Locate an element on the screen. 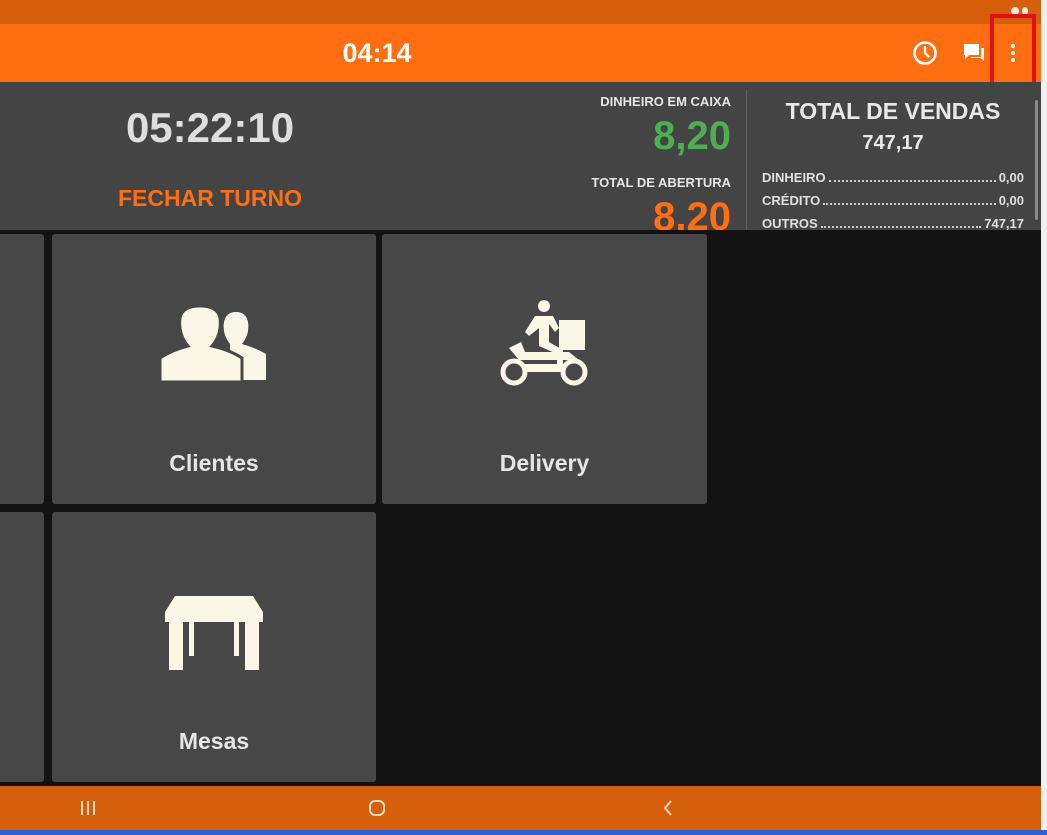 Image resolution: width=1047 pixels, height=835 pixels. more-vert-icon is located at coordinates (1013, 53).